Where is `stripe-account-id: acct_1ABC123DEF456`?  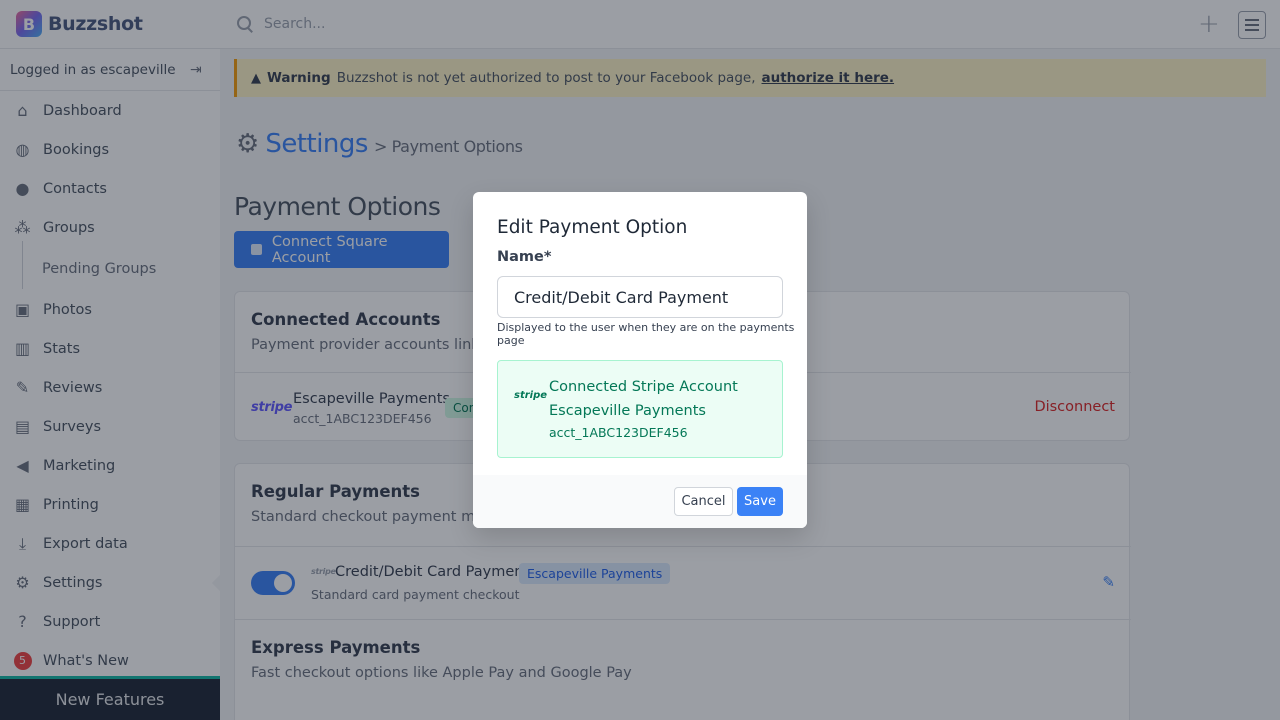 stripe-account-id: acct_1ABC123DEF456 is located at coordinates (618, 432).